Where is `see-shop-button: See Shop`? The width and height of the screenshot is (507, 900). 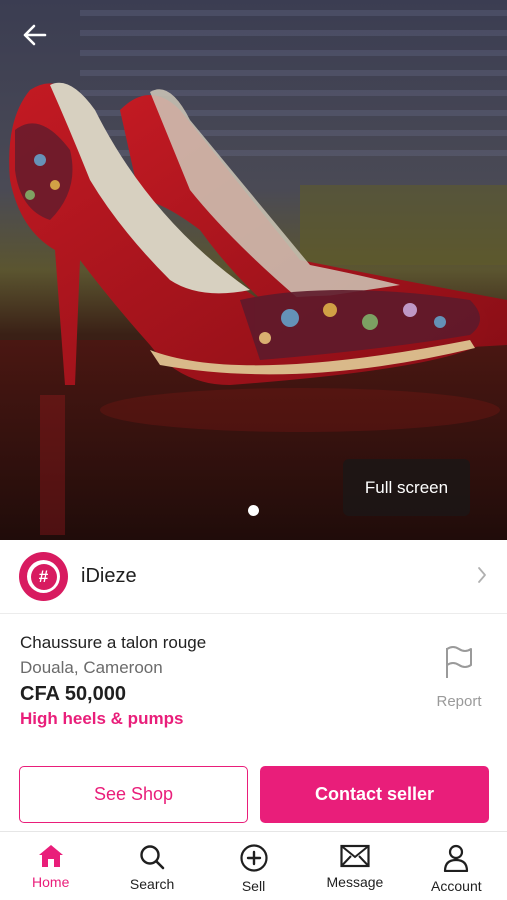
see-shop-button: See Shop is located at coordinates (133, 794).